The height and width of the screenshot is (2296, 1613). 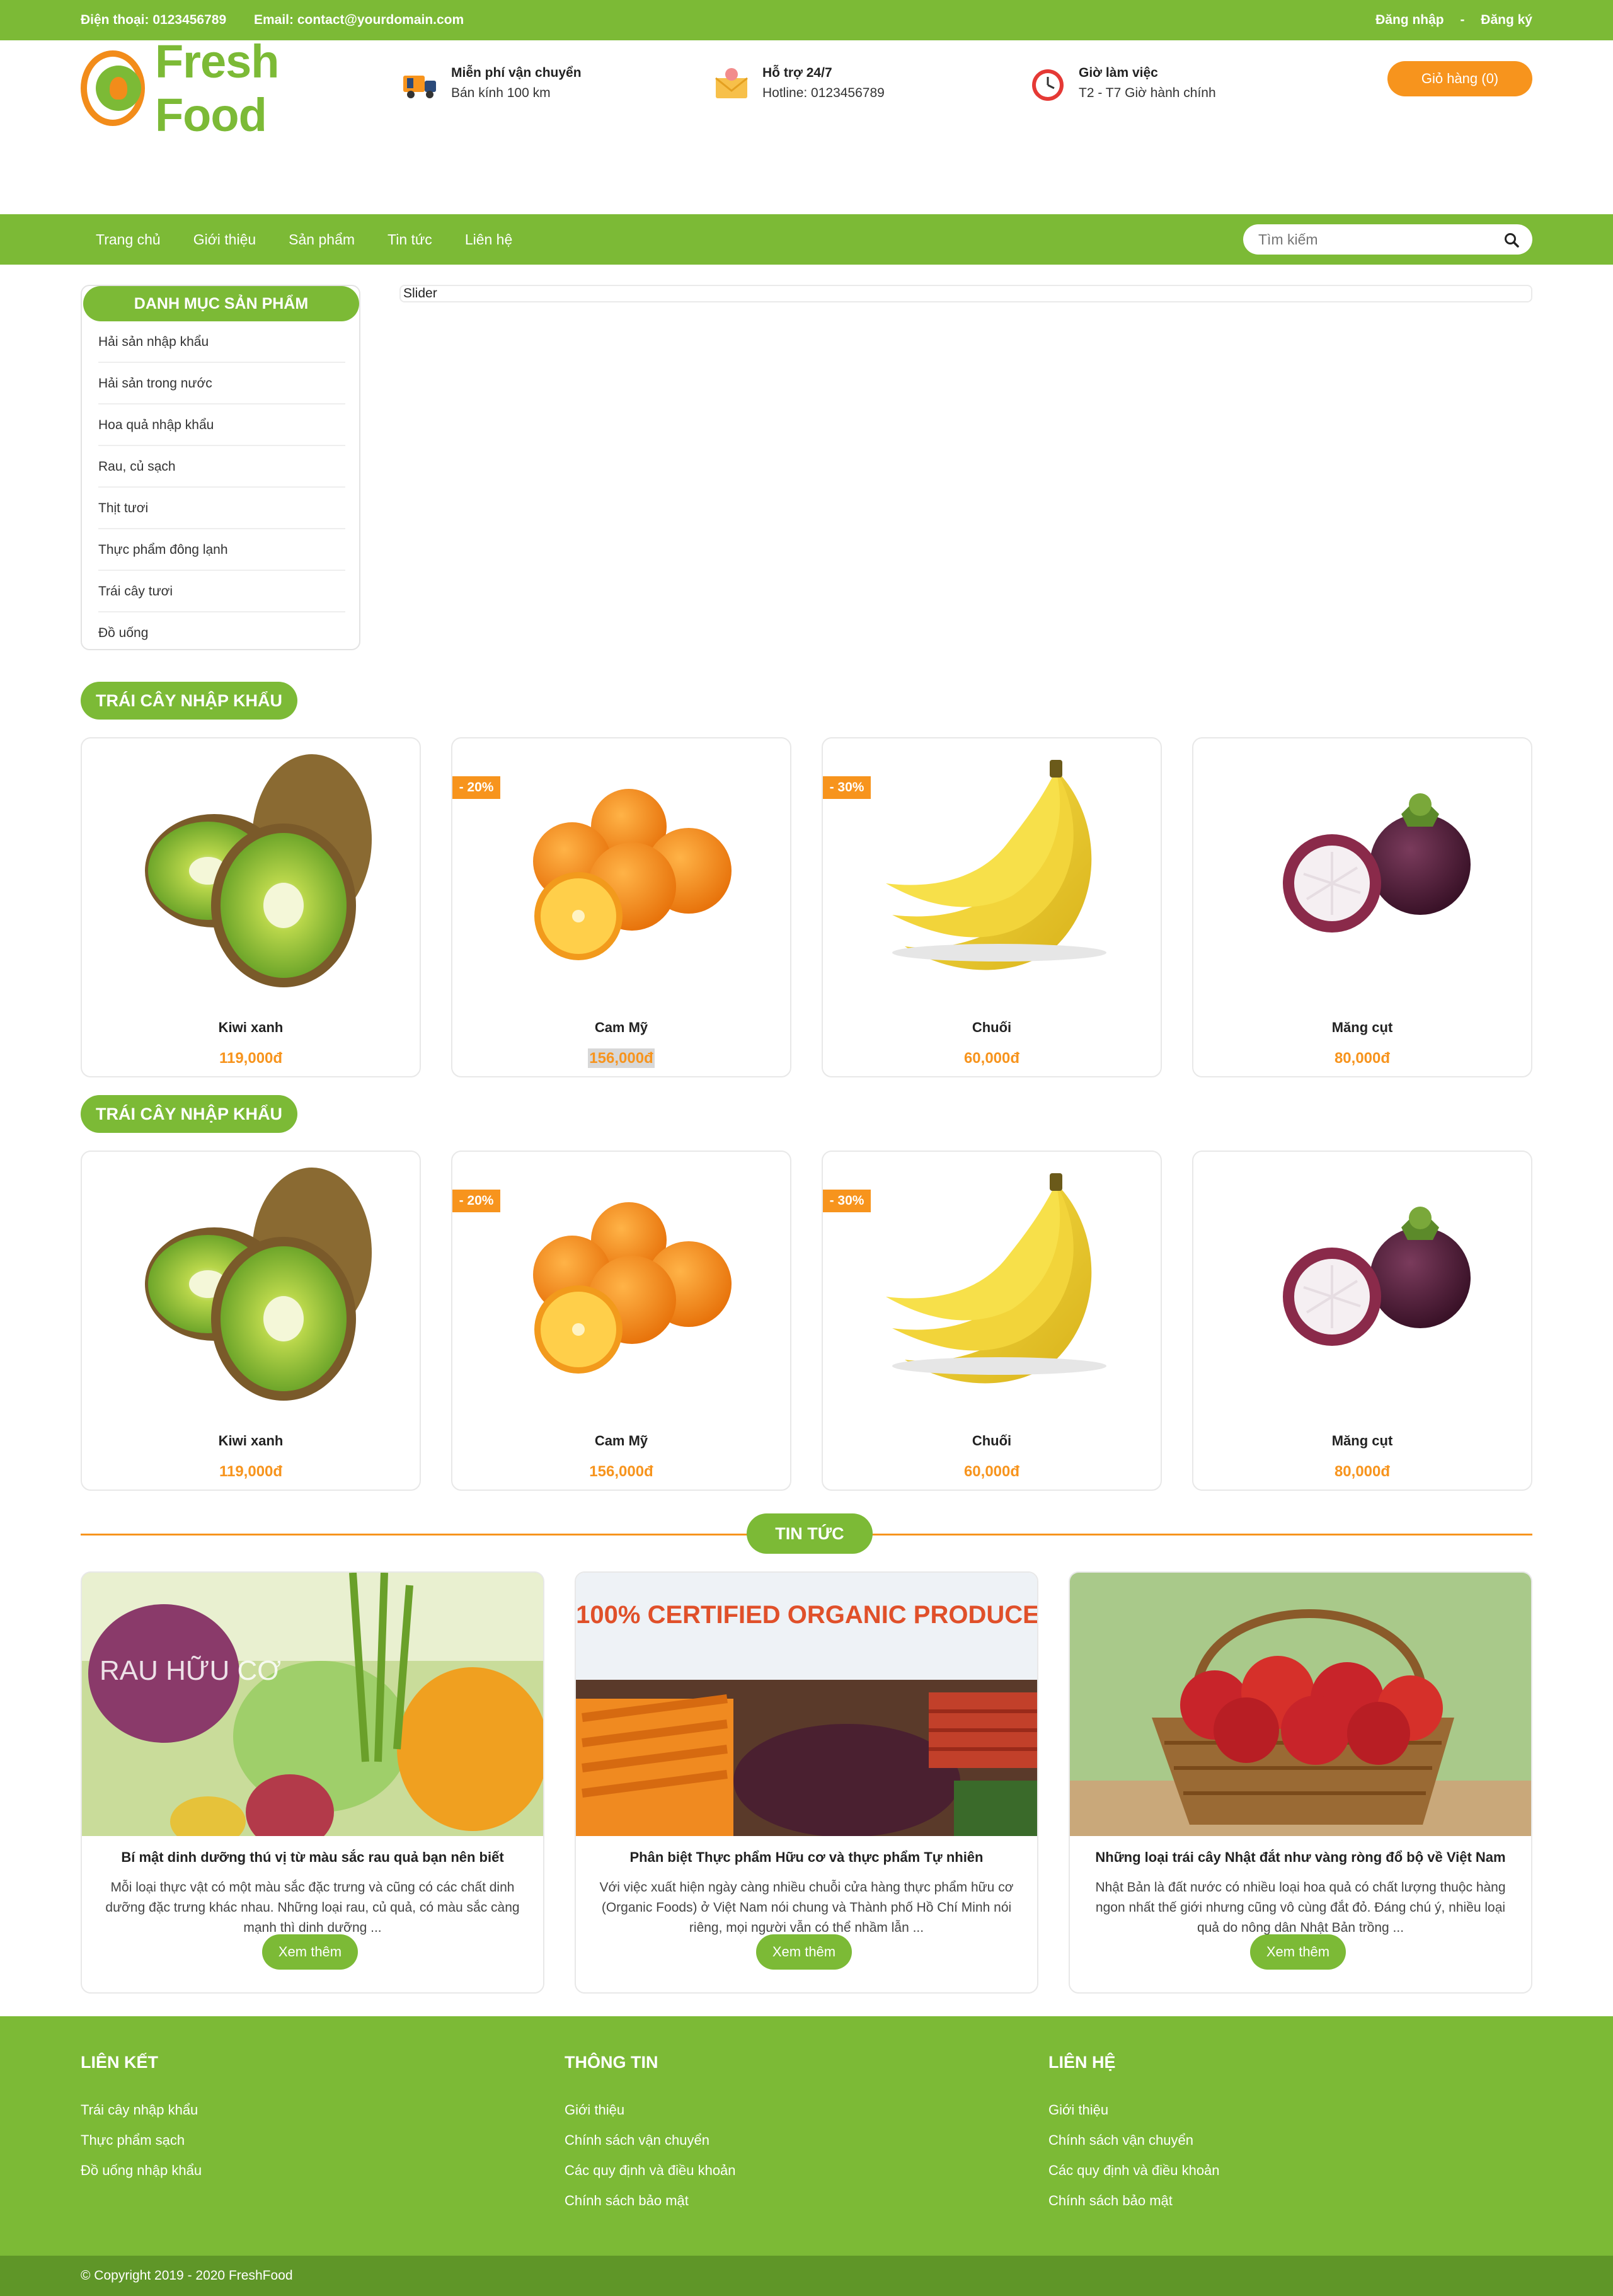 What do you see at coordinates (501, 93) in the screenshot?
I see `feature-subtitle: Bán kính 100 km` at bounding box center [501, 93].